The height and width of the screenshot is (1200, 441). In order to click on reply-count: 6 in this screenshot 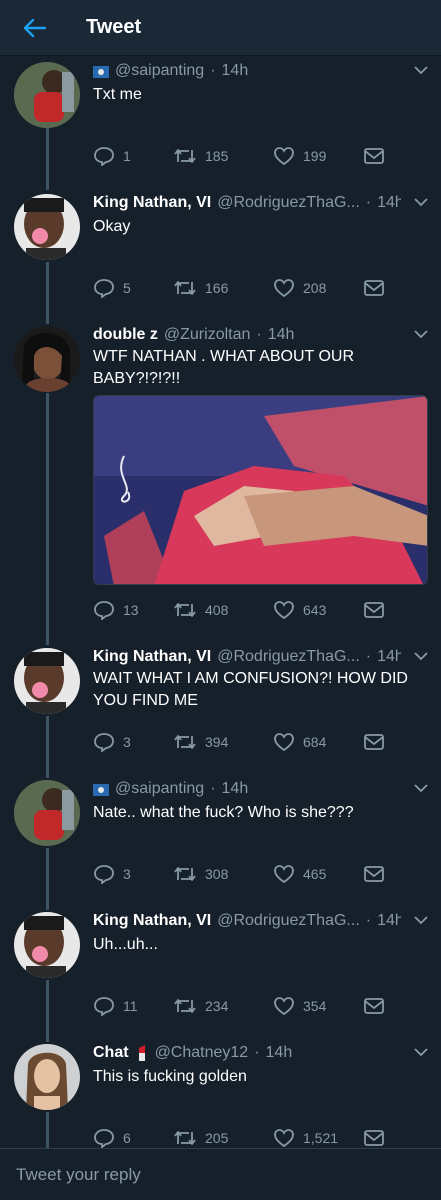, I will do `click(127, 1138)`.